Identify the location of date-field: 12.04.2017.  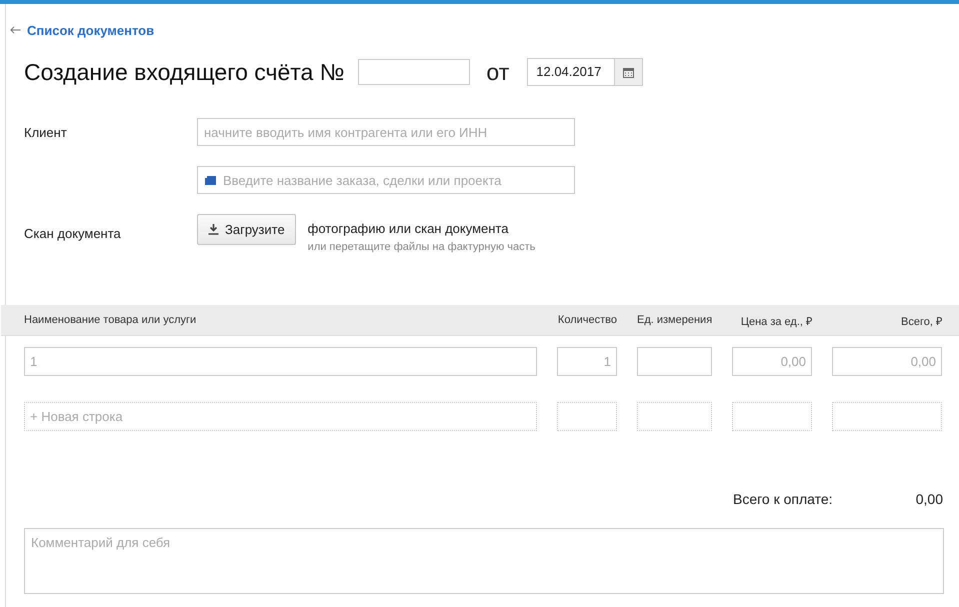
(585, 72).